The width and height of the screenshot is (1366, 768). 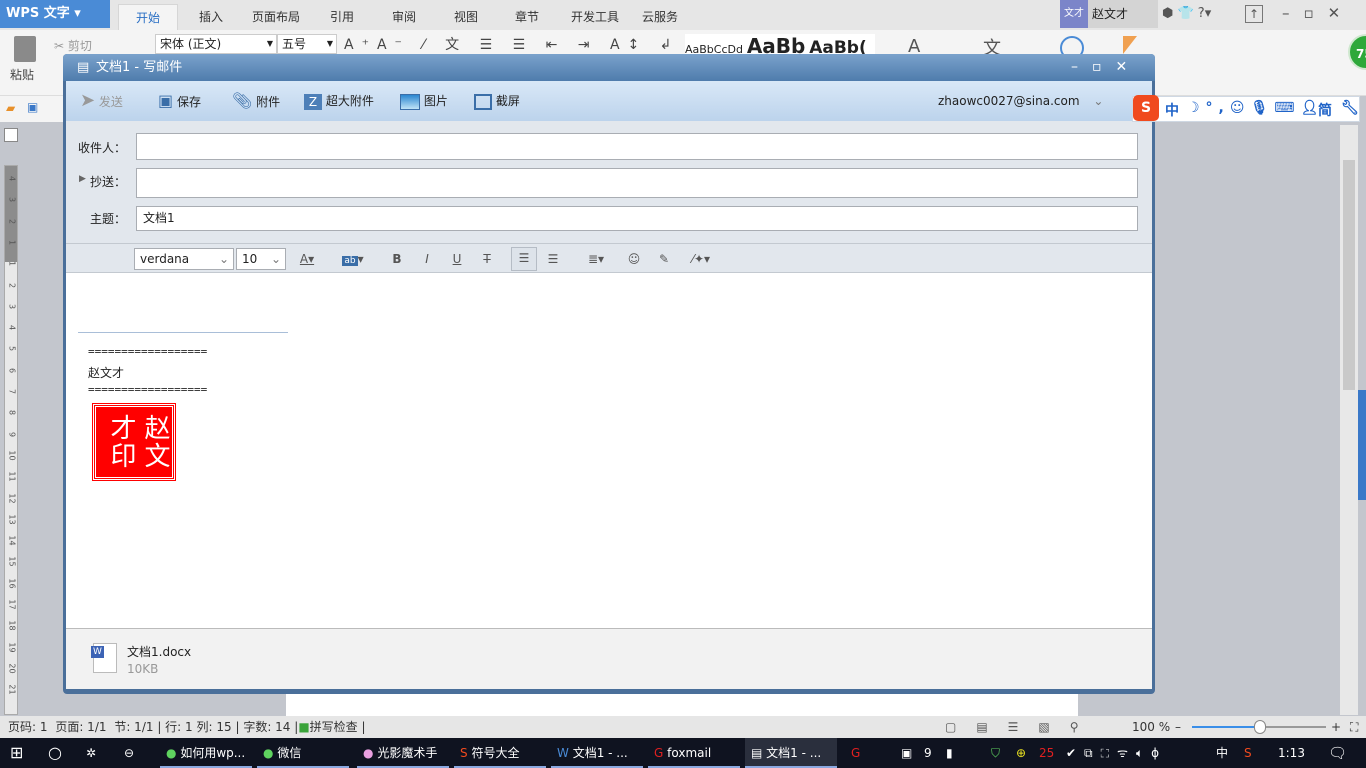 I want to click on paperclip-icon: 📎︎, so click(x=242, y=100).